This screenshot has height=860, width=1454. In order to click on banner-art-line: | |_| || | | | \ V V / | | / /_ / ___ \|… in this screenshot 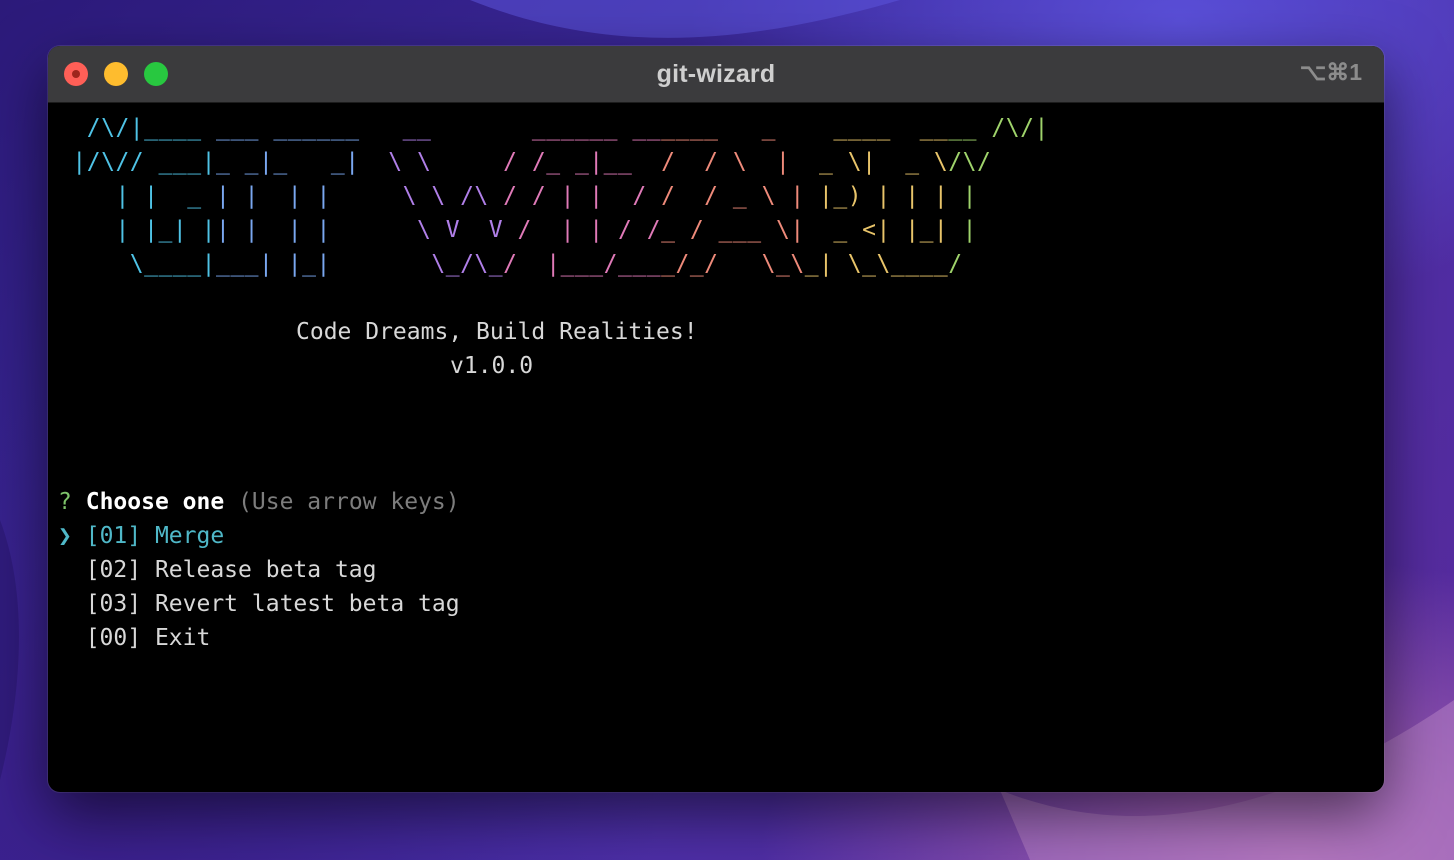, I will do `click(546, 230)`.